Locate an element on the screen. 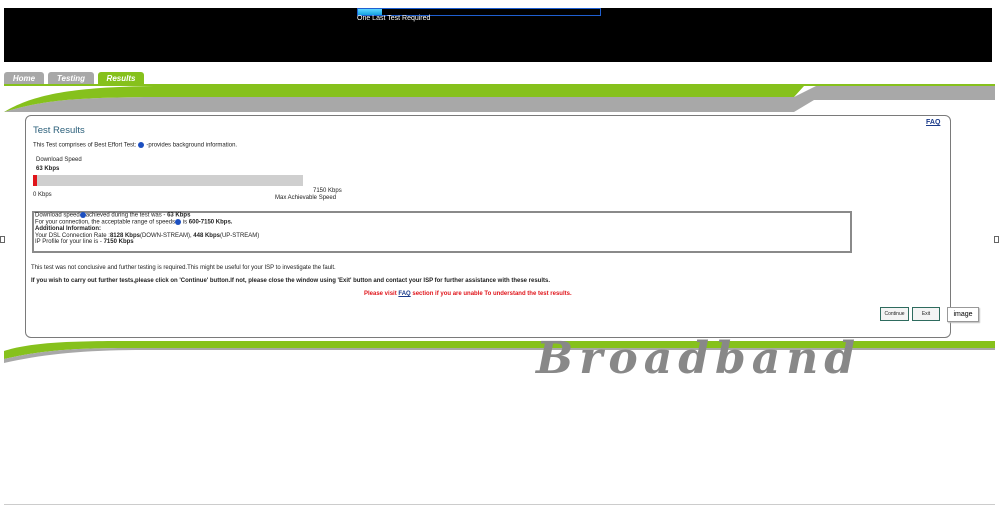  bottom-divider is located at coordinates (499, 504).